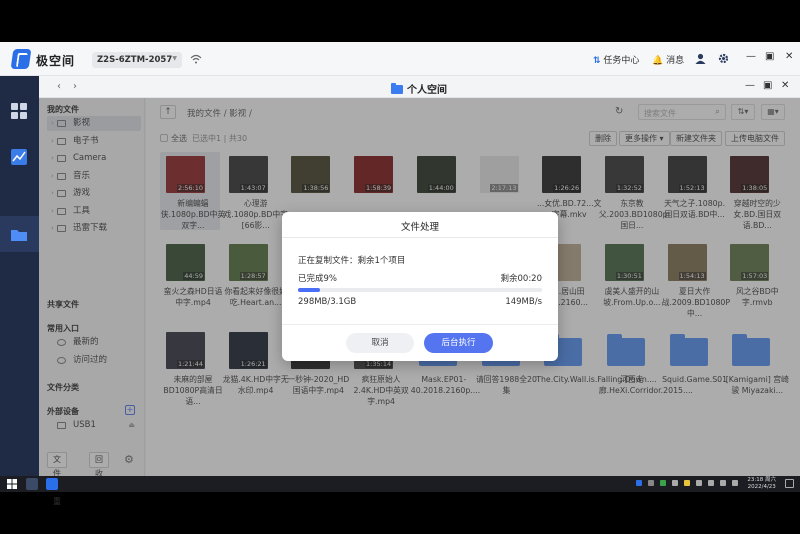  What do you see at coordinates (420, 290) in the screenshot?
I see `progress-bar` at bounding box center [420, 290].